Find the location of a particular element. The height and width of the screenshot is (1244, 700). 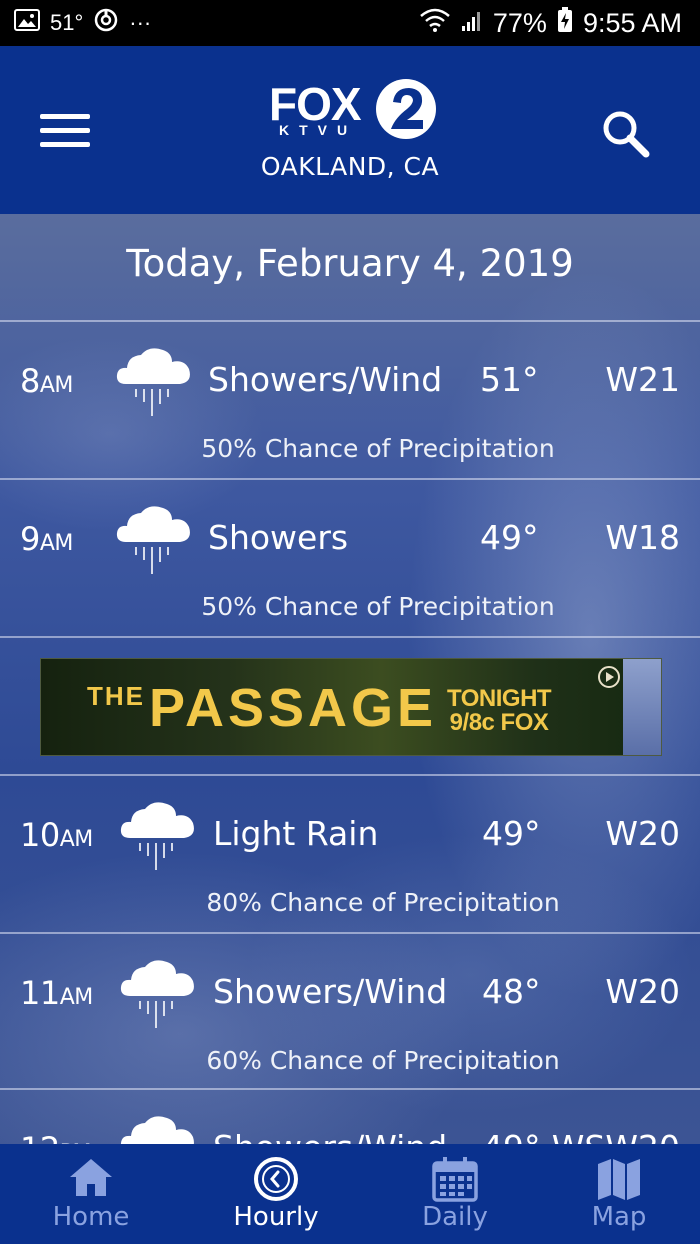

nav-map-label: Map is located at coordinates (619, 1217).